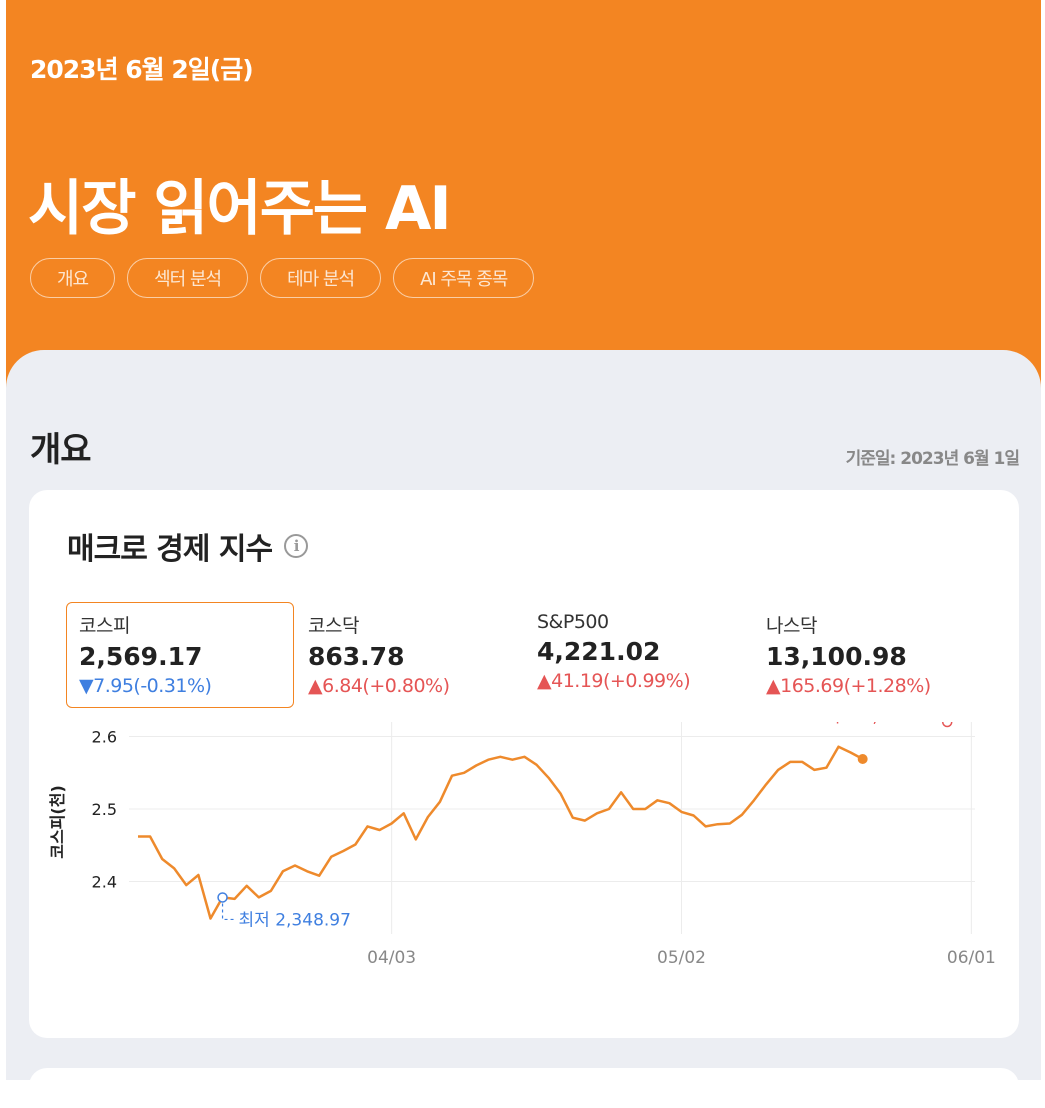 This screenshot has width=1045, height=1108. Describe the element at coordinates (638, 681) in the screenshot. I see `index-change: ▲41.19(+0.99%)` at that location.